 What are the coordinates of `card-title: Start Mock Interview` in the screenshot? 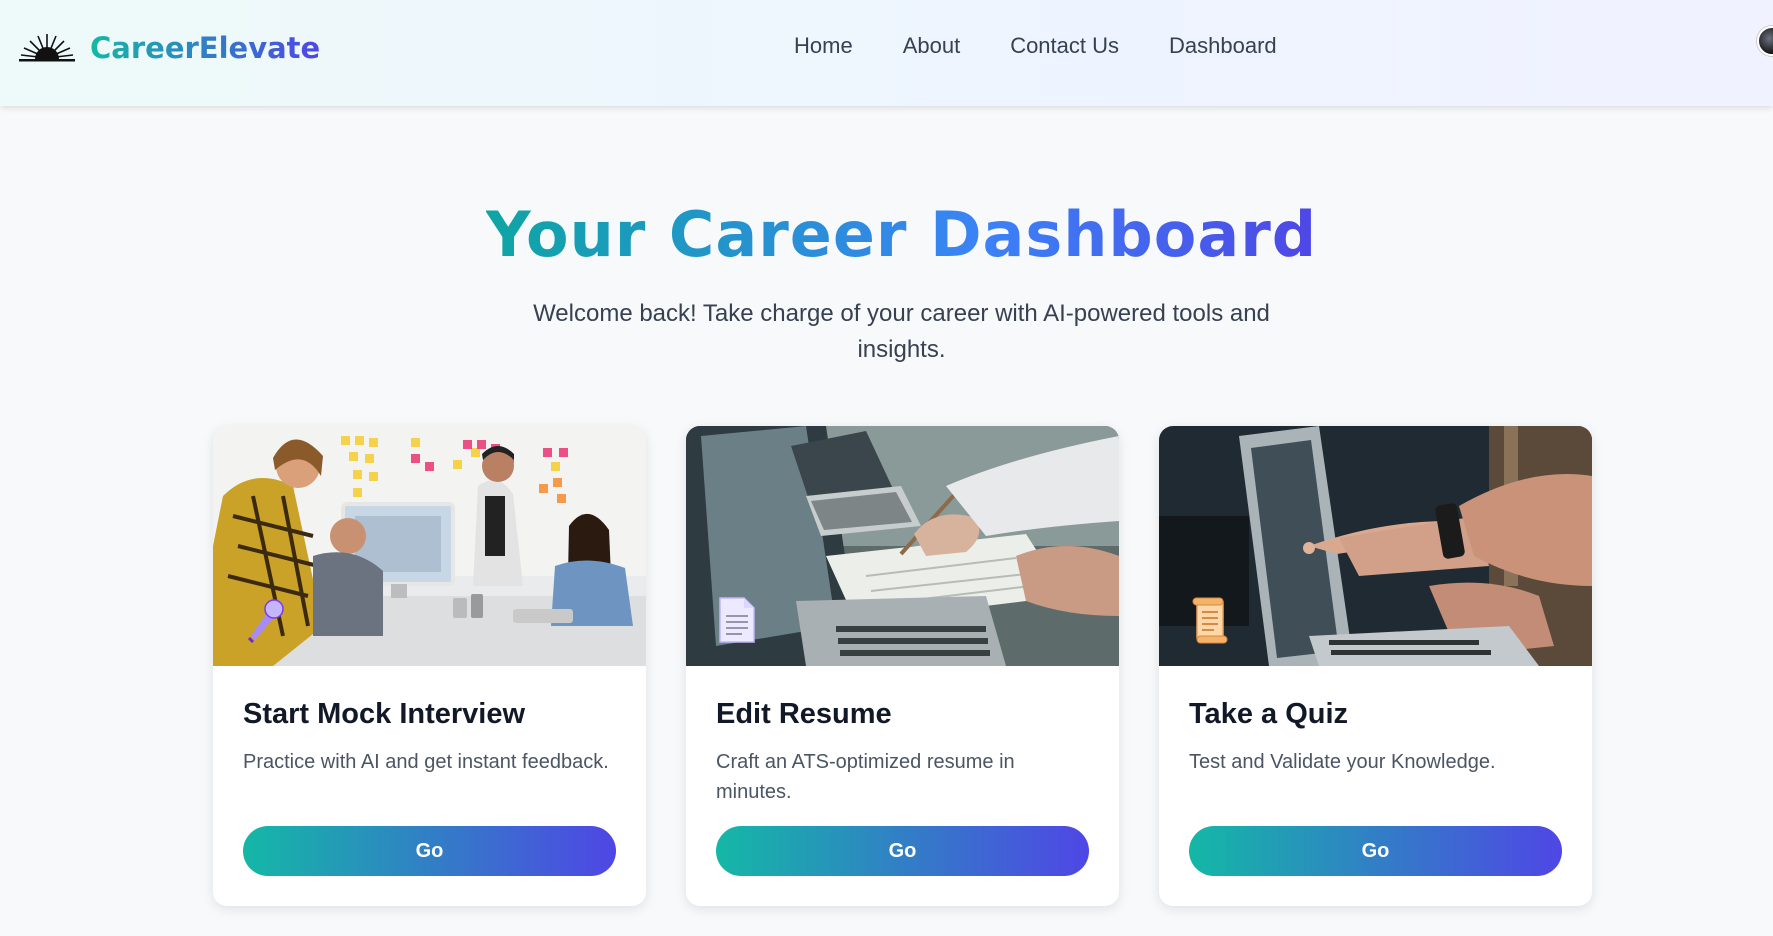 It's located at (384, 714).